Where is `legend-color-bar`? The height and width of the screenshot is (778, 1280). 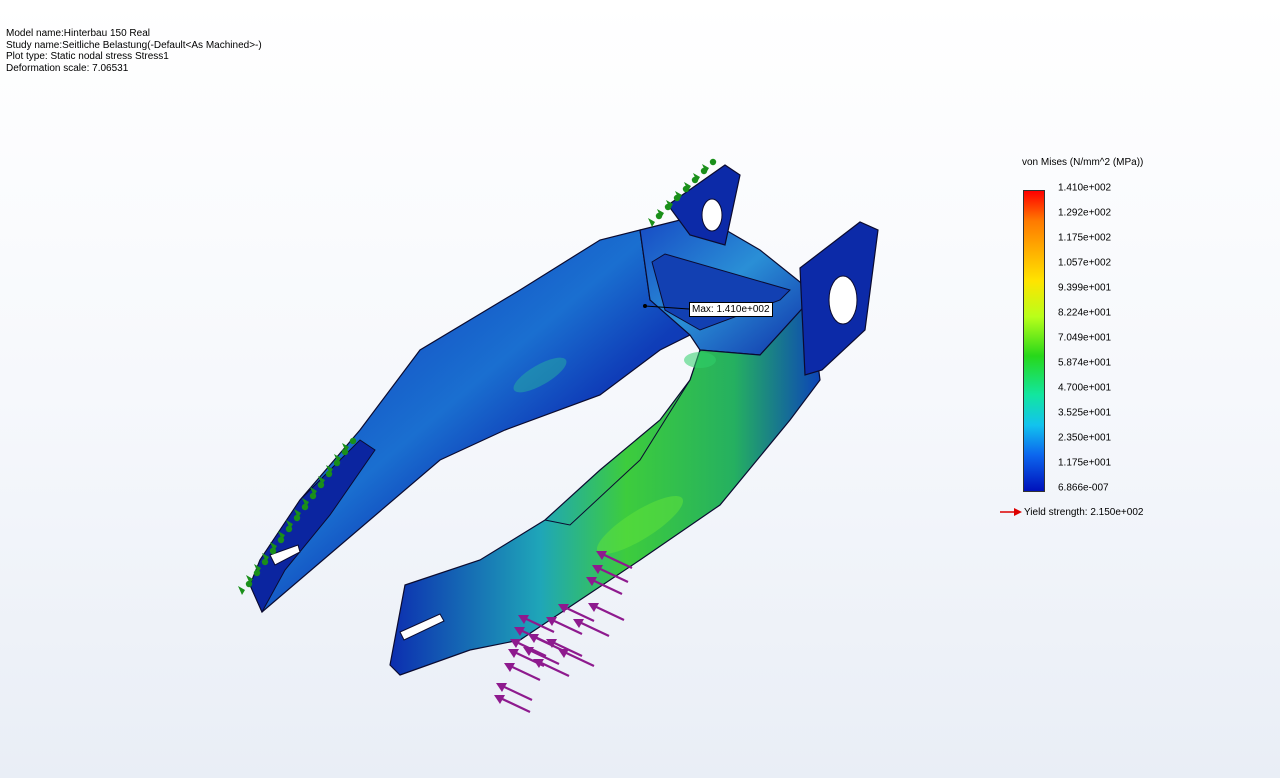
legend-color-bar is located at coordinates (1034, 341).